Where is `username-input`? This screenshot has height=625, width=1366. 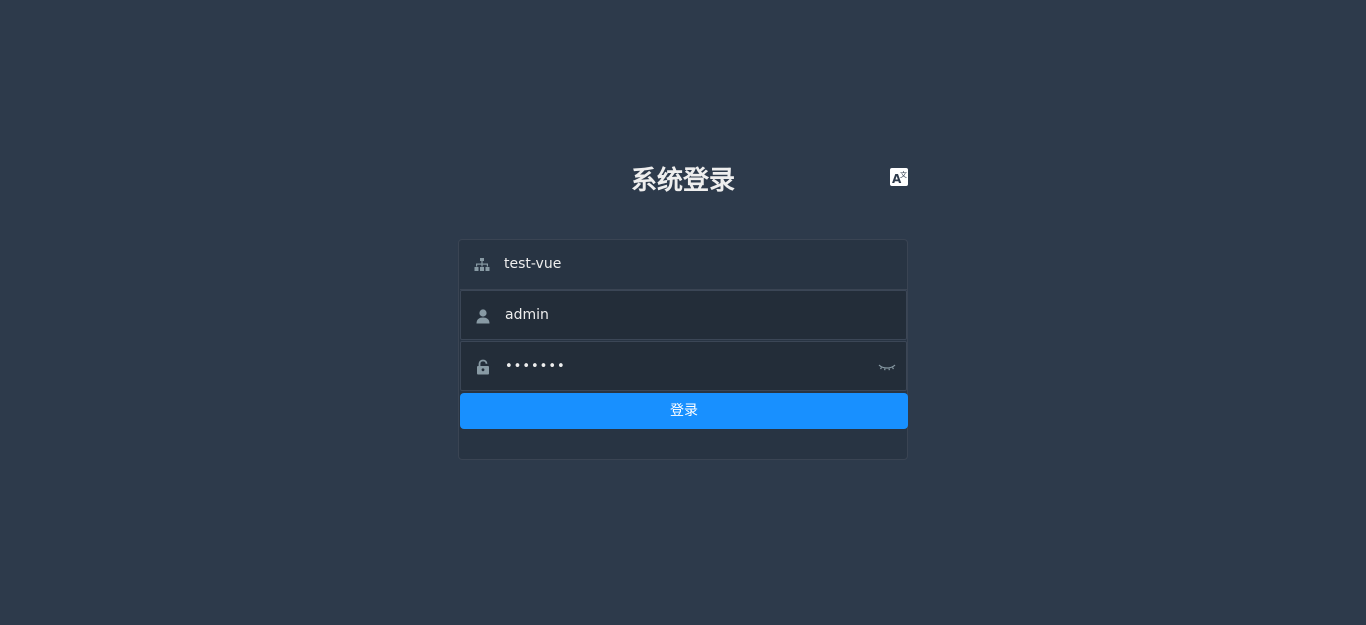
username-input is located at coordinates (685, 315).